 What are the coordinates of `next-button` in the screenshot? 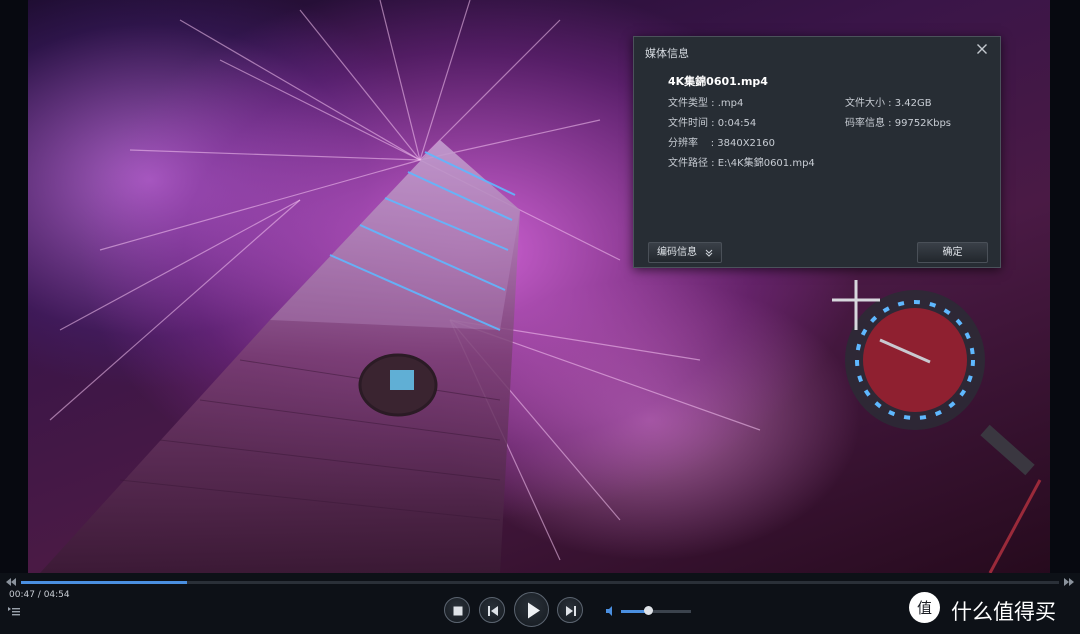 It's located at (570, 610).